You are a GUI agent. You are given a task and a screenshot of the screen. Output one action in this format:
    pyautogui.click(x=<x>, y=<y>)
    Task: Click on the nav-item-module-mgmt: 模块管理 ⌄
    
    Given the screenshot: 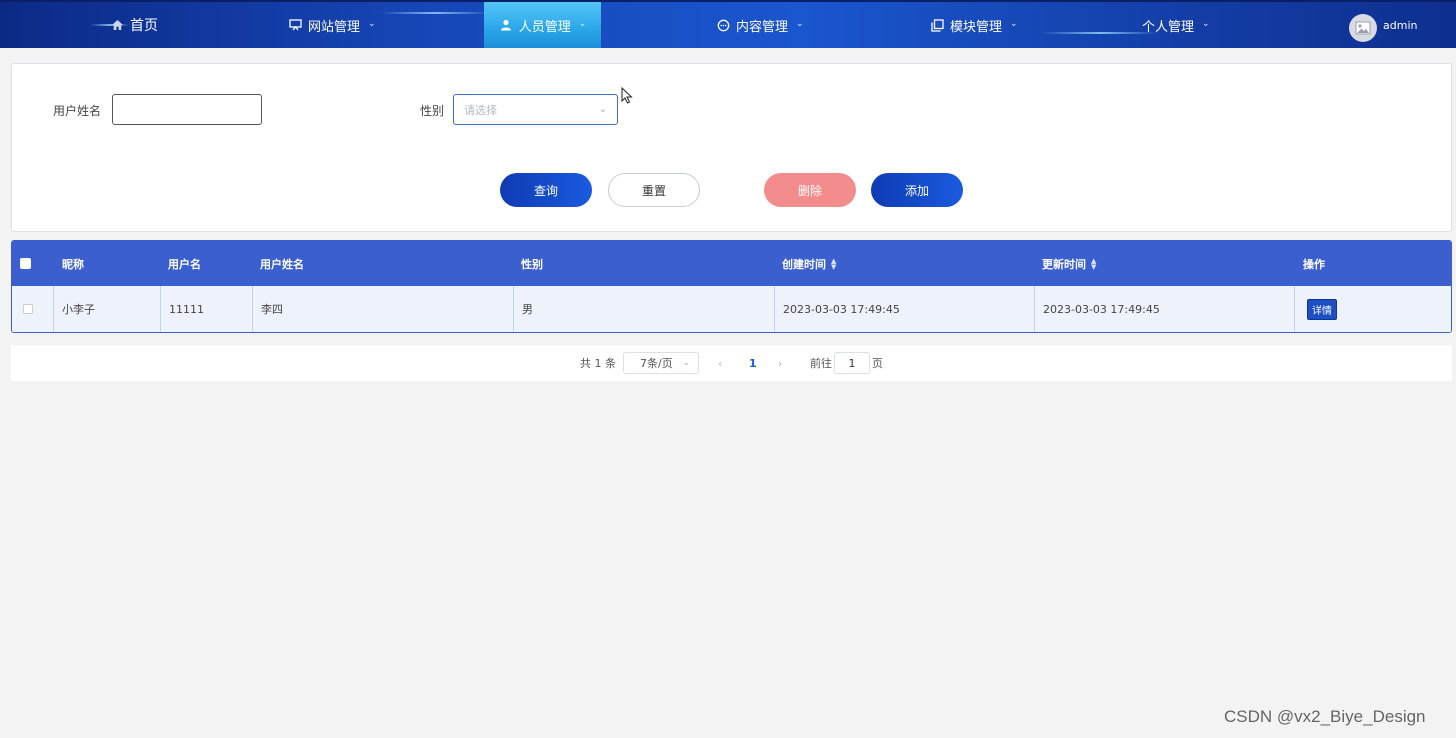 What is the action you would take?
    pyautogui.click(x=974, y=25)
    